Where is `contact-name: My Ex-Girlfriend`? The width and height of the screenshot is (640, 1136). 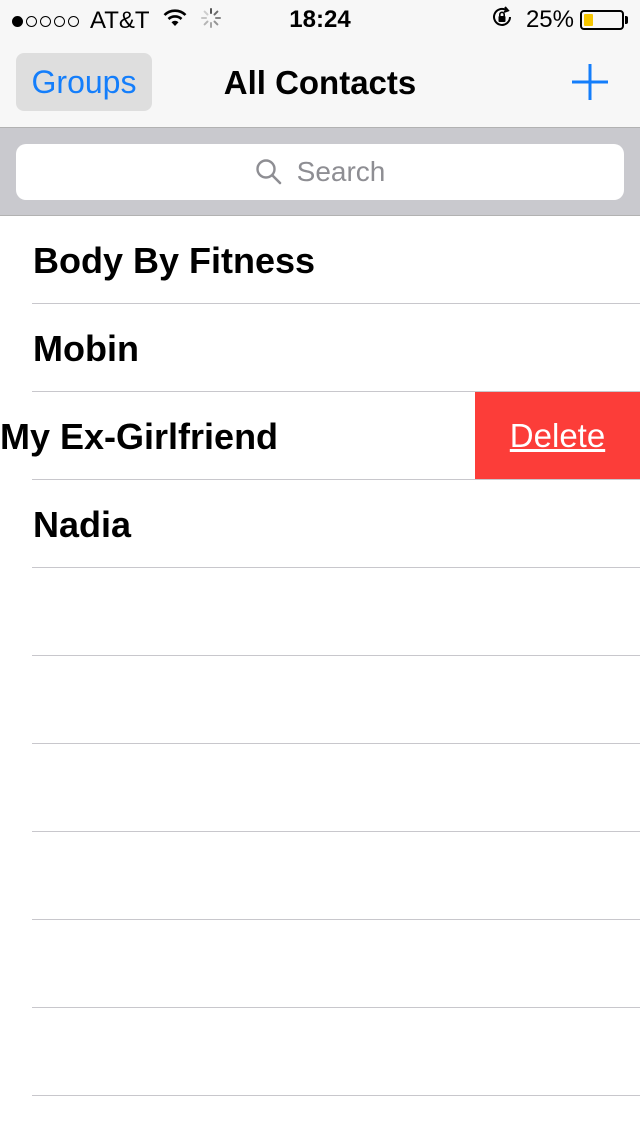 contact-name: My Ex-Girlfriend is located at coordinates (139, 436).